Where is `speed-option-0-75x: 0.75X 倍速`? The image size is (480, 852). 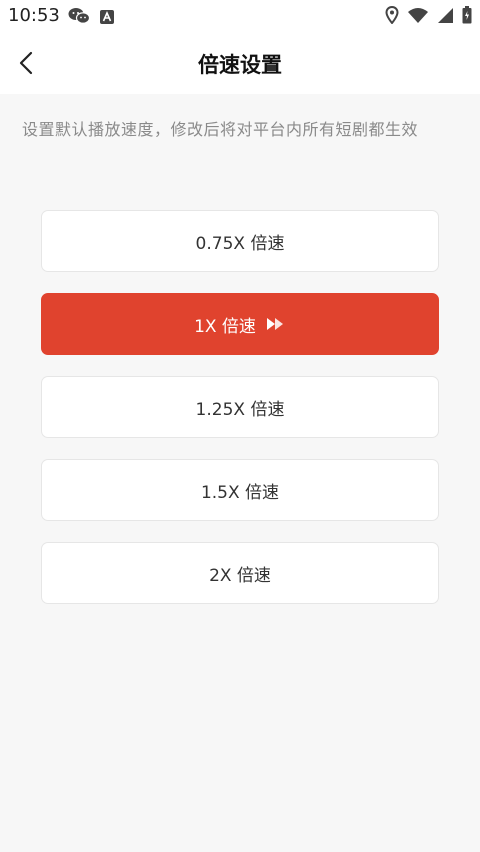 speed-option-0-75x: 0.75X 倍速 is located at coordinates (240, 241).